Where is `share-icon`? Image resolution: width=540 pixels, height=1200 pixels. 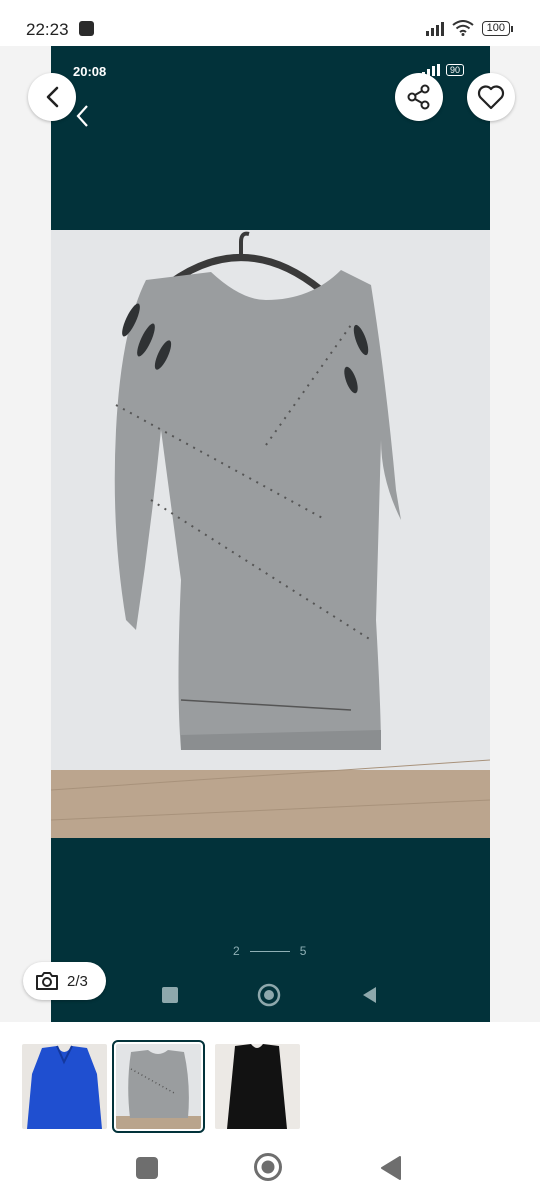
share-icon is located at coordinates (418, 97).